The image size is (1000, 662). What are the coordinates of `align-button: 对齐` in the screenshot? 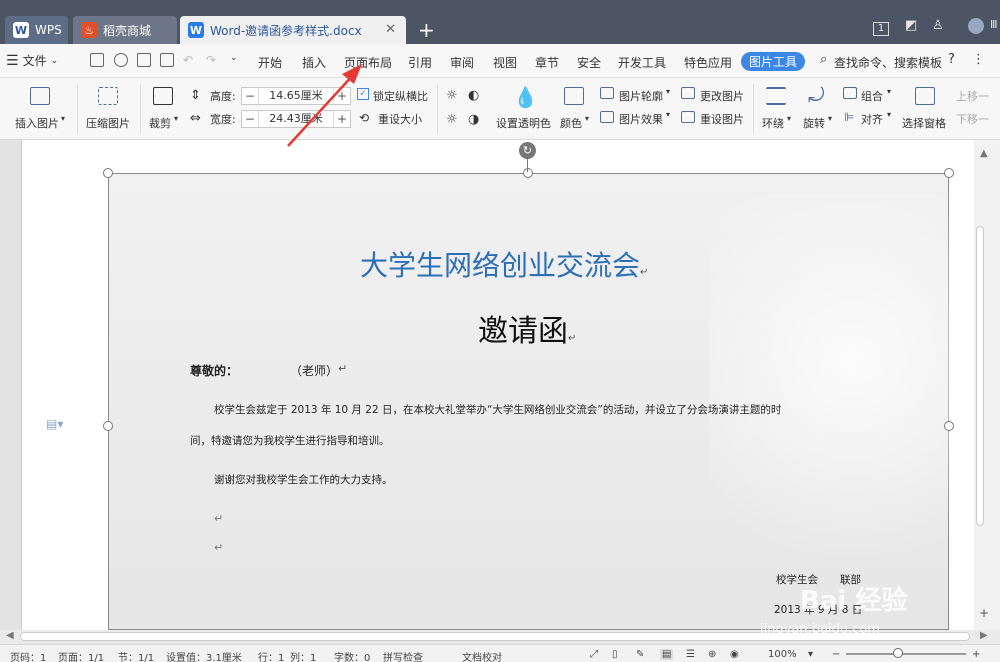 It's located at (872, 119).